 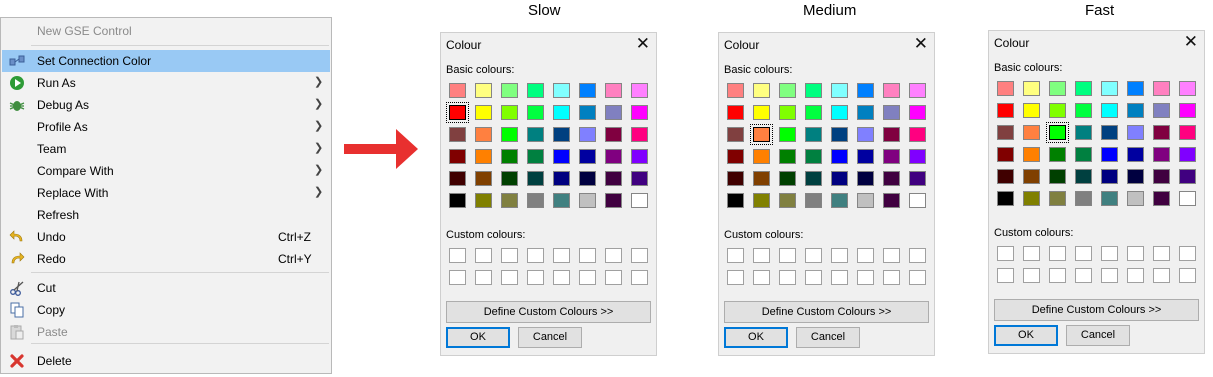 I want to click on ok-button: OK, so click(x=478, y=337).